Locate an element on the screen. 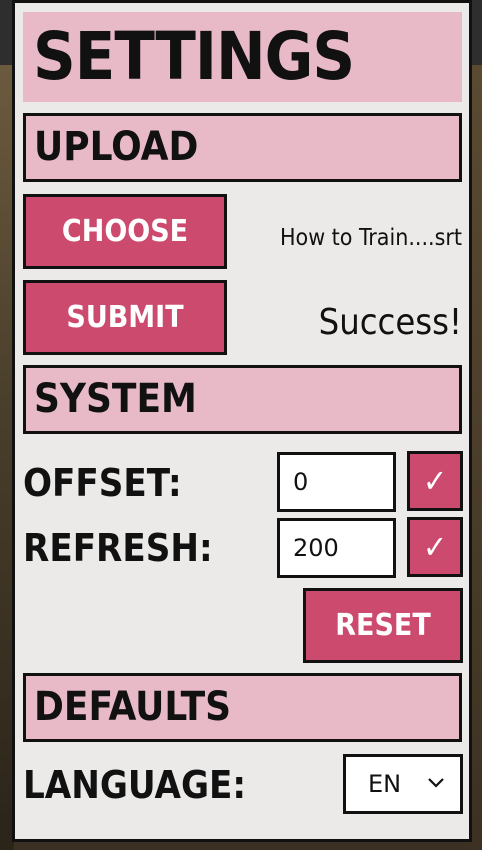 The width and height of the screenshot is (482, 850). refresh-apply-button: ✓ is located at coordinates (435, 547).